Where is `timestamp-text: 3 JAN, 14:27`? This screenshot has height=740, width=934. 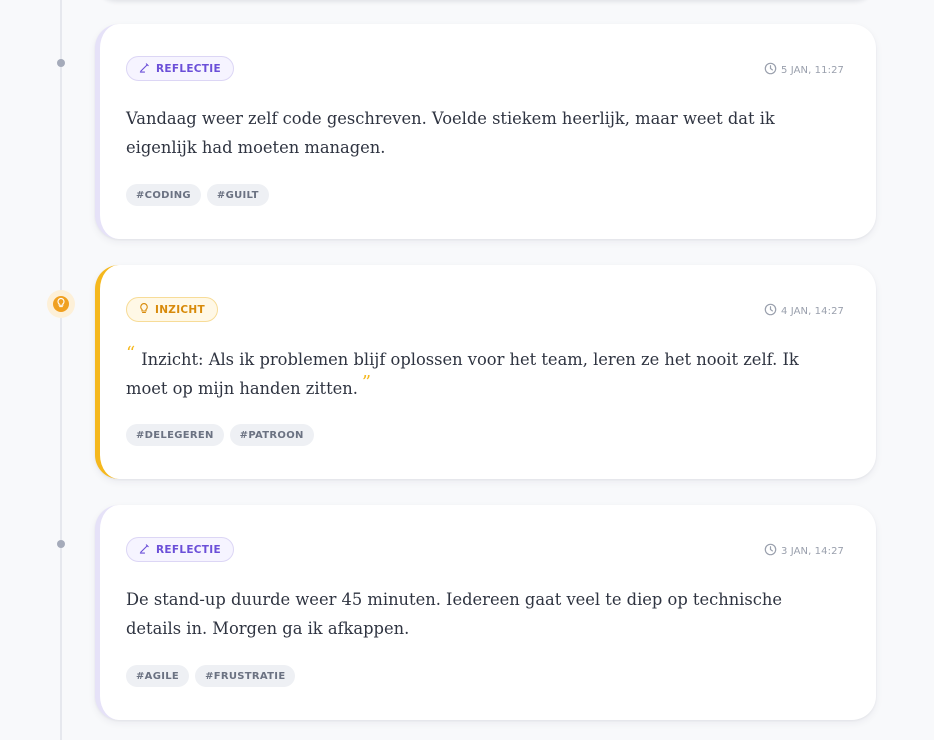 timestamp-text: 3 JAN, 14:27 is located at coordinates (812, 551).